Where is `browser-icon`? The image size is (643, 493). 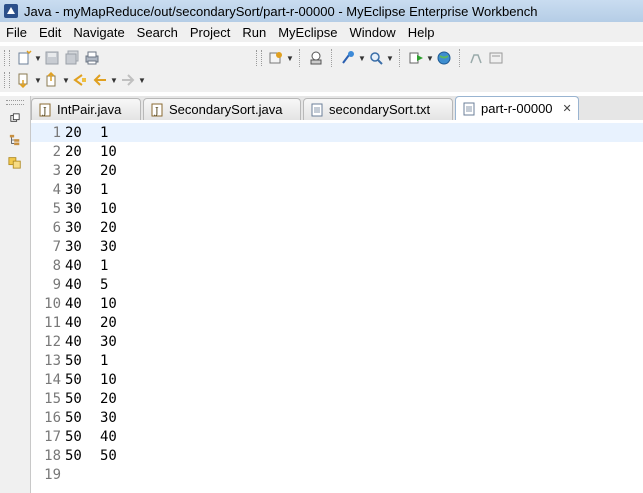 browser-icon is located at coordinates (496, 58).